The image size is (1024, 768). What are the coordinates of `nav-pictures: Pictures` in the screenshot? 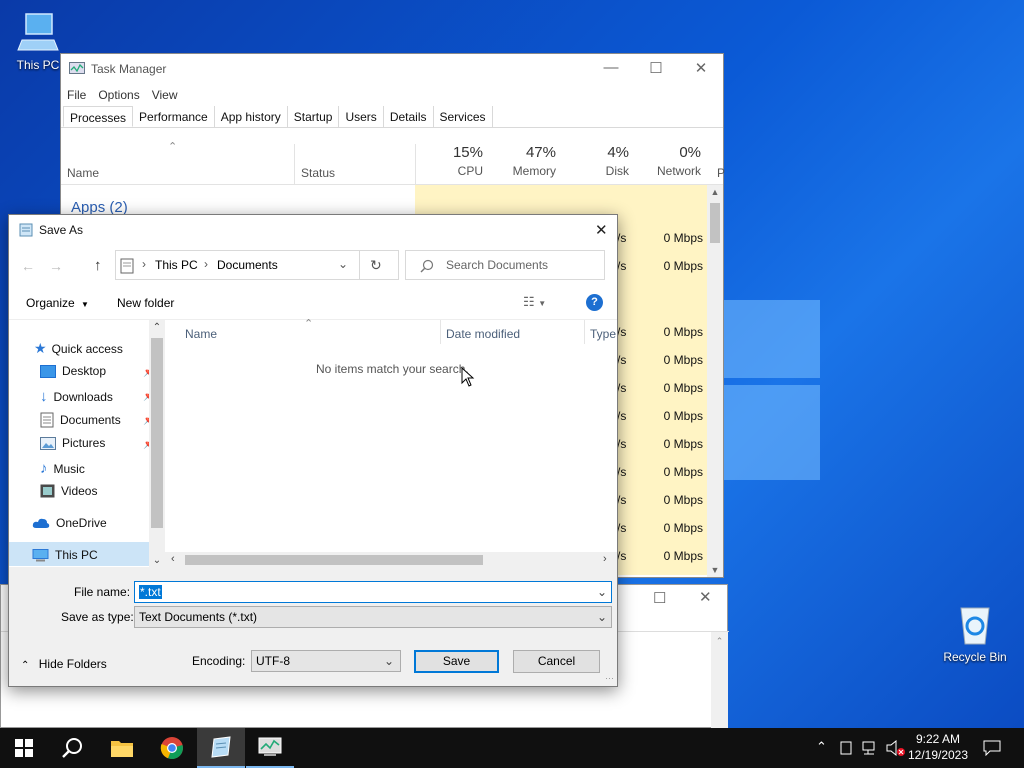 It's located at (72, 443).